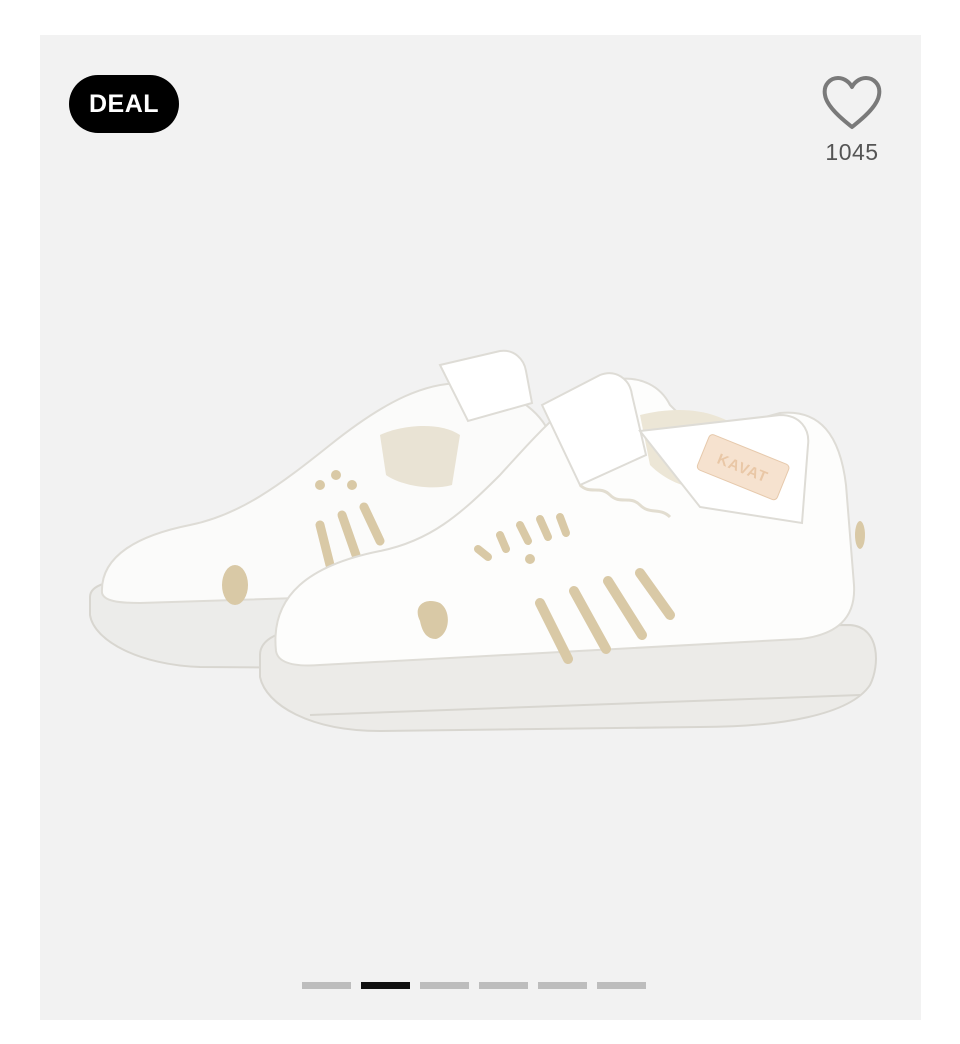 The image size is (960, 1044). I want to click on carousel-indicators, so click(474, 985).